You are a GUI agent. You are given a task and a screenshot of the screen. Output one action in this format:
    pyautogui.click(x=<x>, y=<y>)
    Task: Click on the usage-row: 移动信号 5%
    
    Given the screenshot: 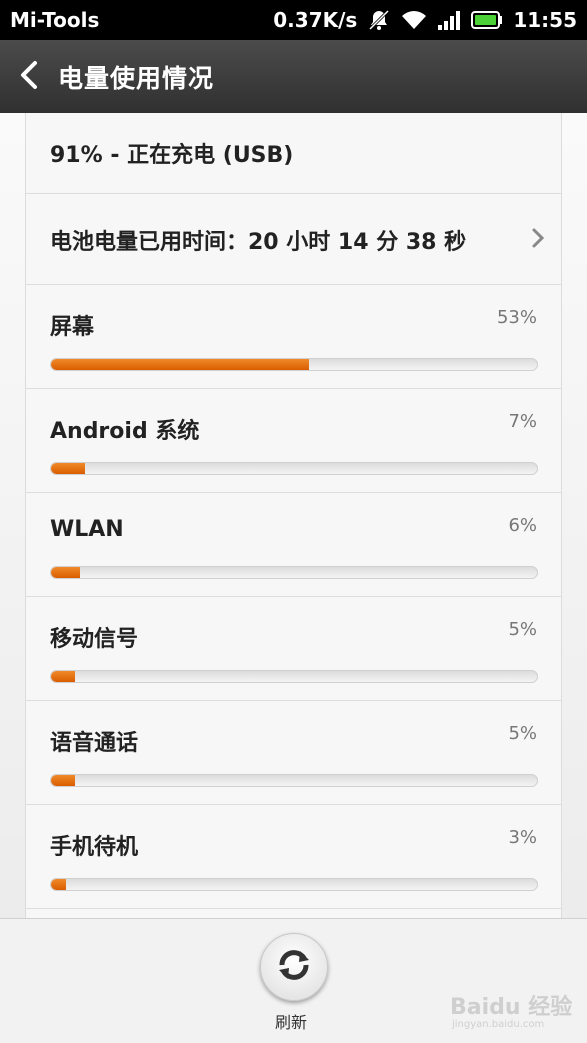 What is the action you would take?
    pyautogui.click(x=293, y=649)
    